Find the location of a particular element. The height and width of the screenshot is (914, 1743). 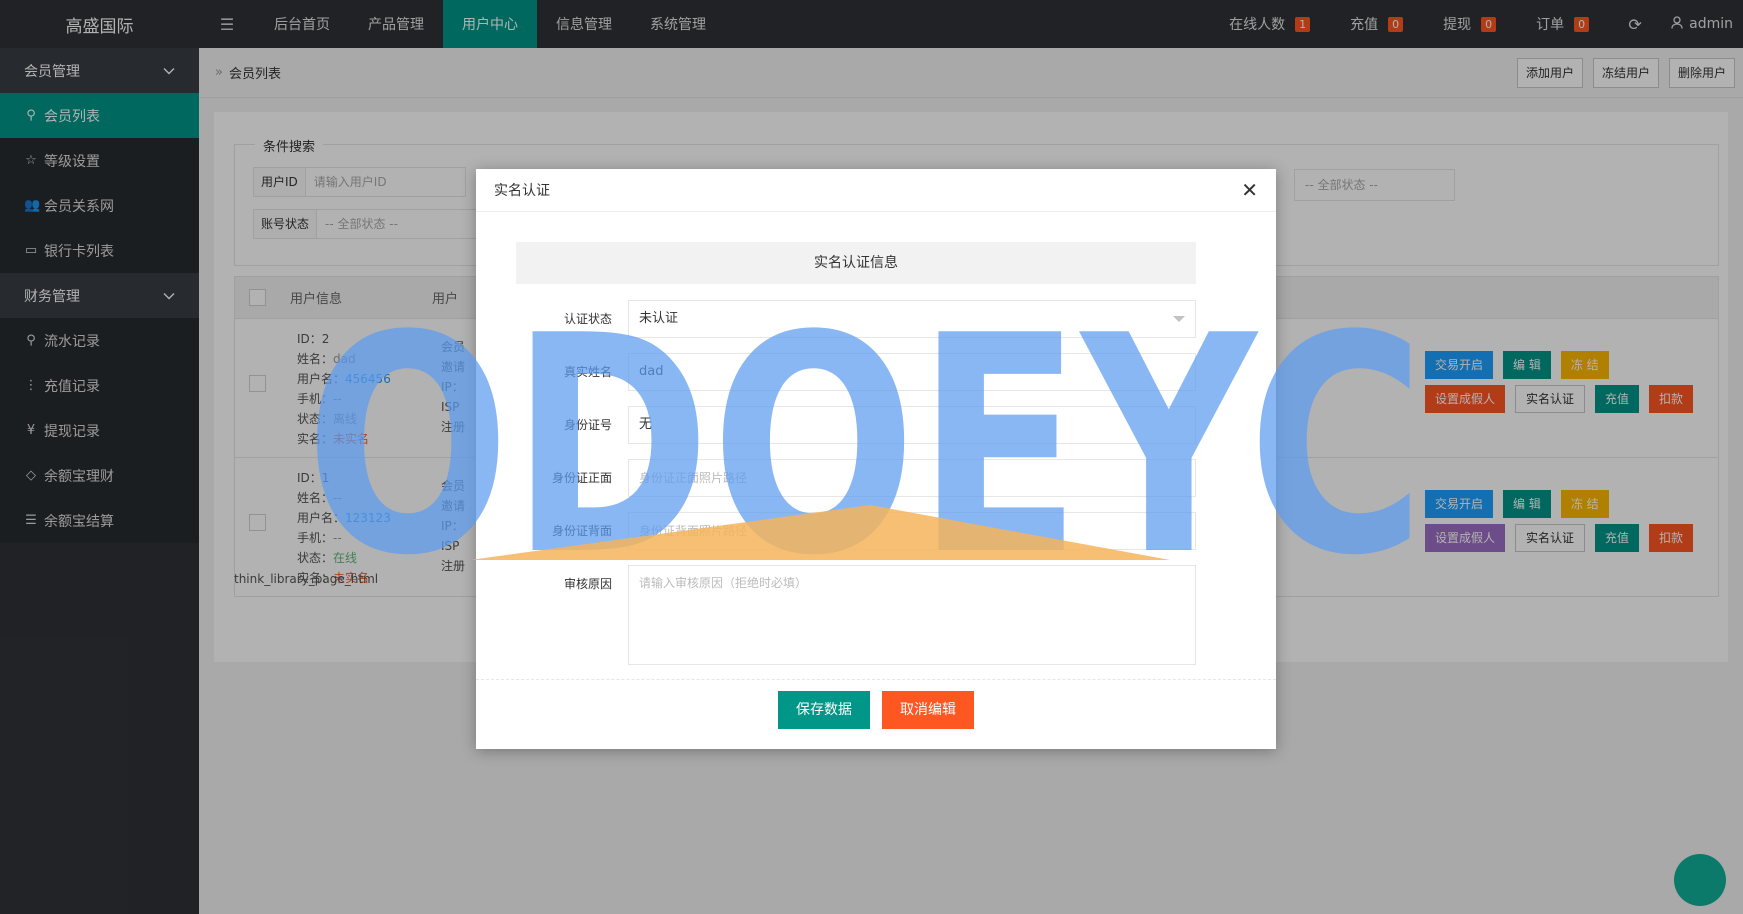

id-number-input: 无 is located at coordinates (912, 425).